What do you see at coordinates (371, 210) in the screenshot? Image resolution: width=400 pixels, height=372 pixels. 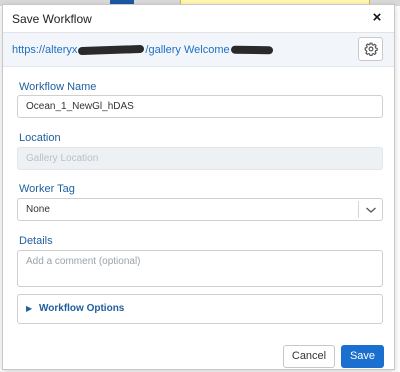 I see `chevron-down-icon` at bounding box center [371, 210].